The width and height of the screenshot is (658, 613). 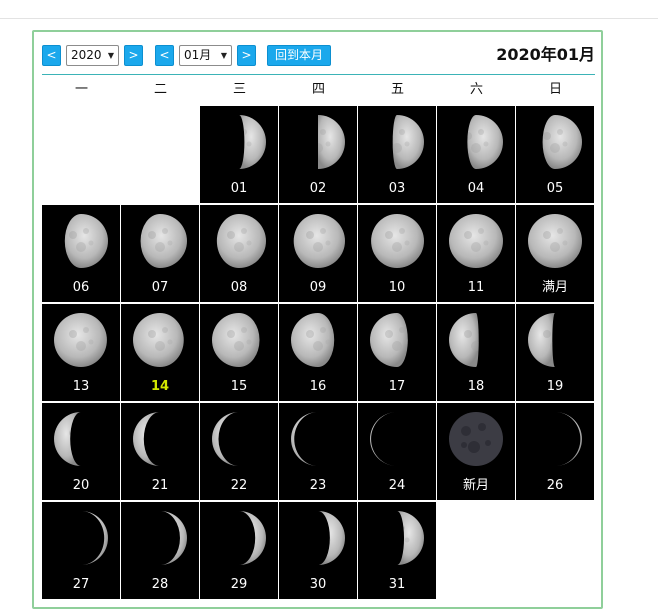 I want to click on day-label: 03, so click(x=397, y=188).